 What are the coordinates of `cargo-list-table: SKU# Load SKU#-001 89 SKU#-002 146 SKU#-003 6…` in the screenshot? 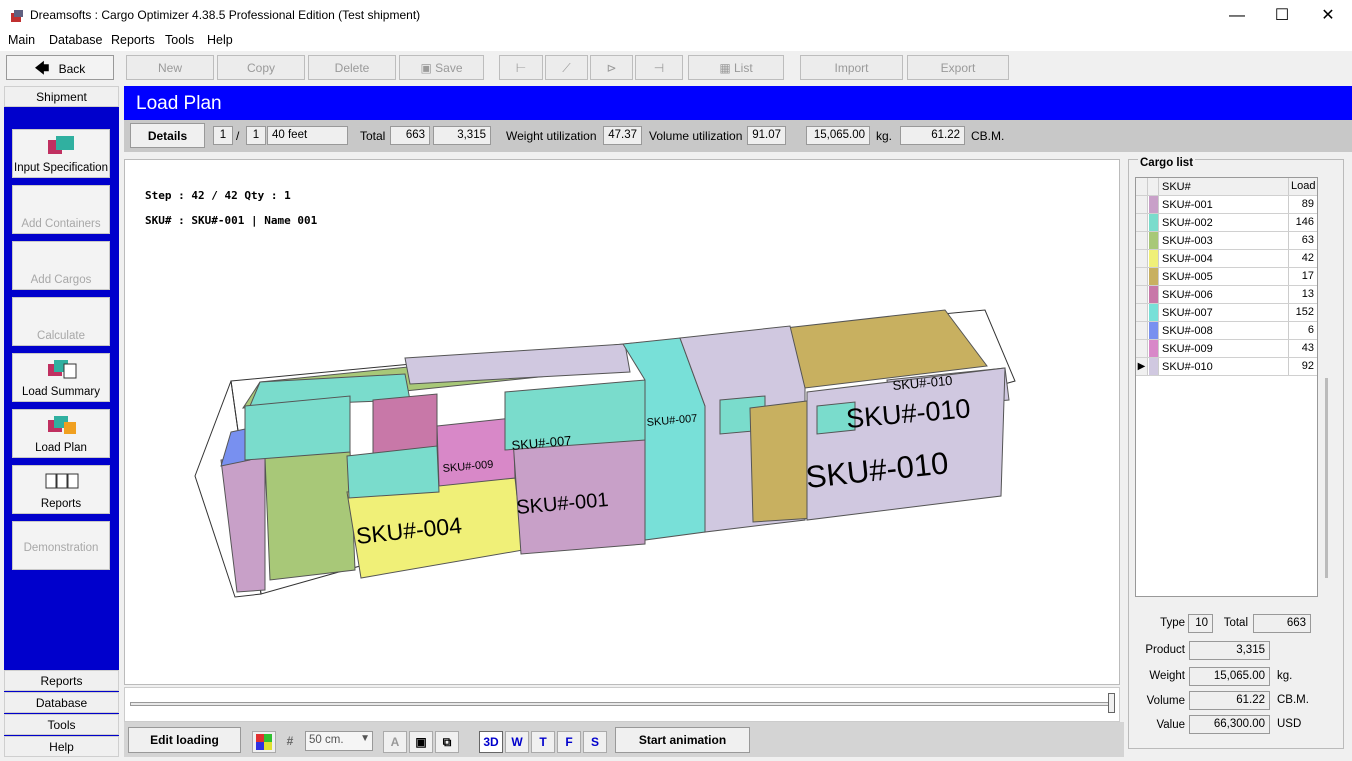 It's located at (1231, 387).